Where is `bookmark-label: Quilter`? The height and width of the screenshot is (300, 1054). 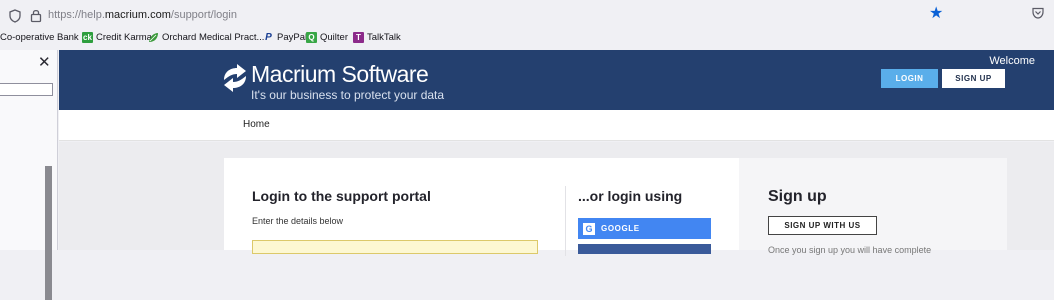 bookmark-label: Quilter is located at coordinates (334, 37).